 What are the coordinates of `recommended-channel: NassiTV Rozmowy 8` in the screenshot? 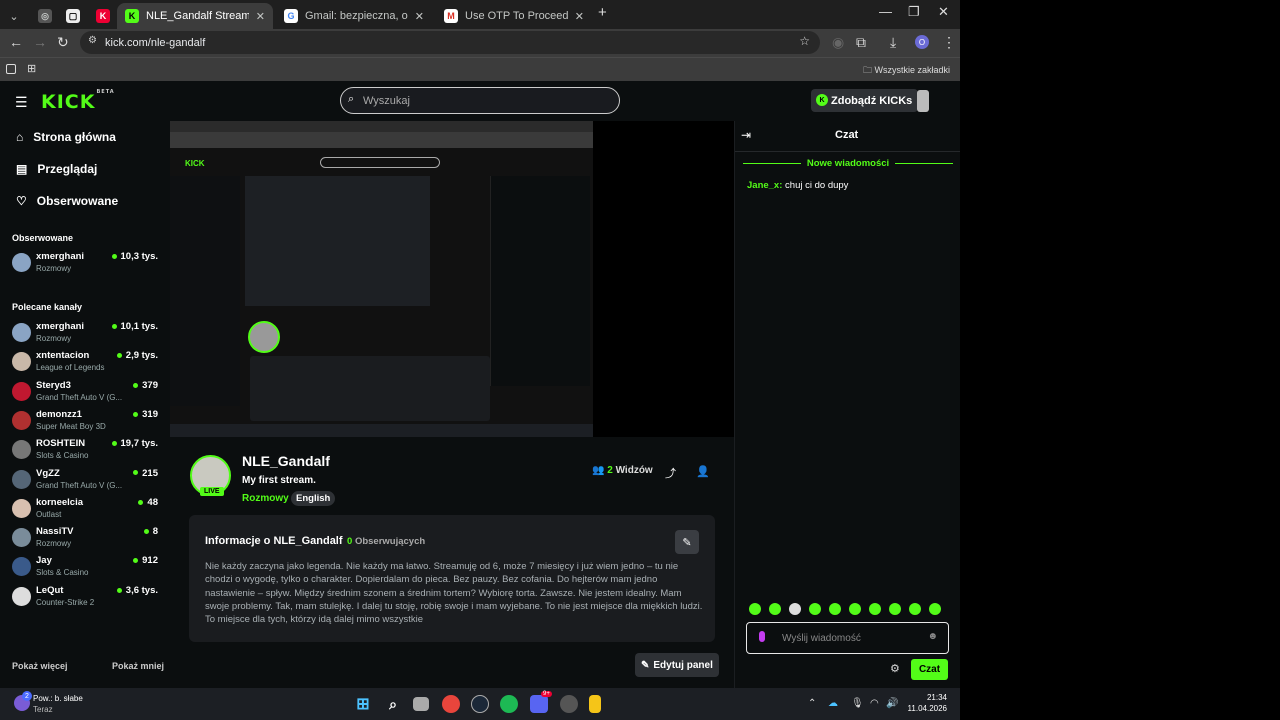 It's located at (86, 537).